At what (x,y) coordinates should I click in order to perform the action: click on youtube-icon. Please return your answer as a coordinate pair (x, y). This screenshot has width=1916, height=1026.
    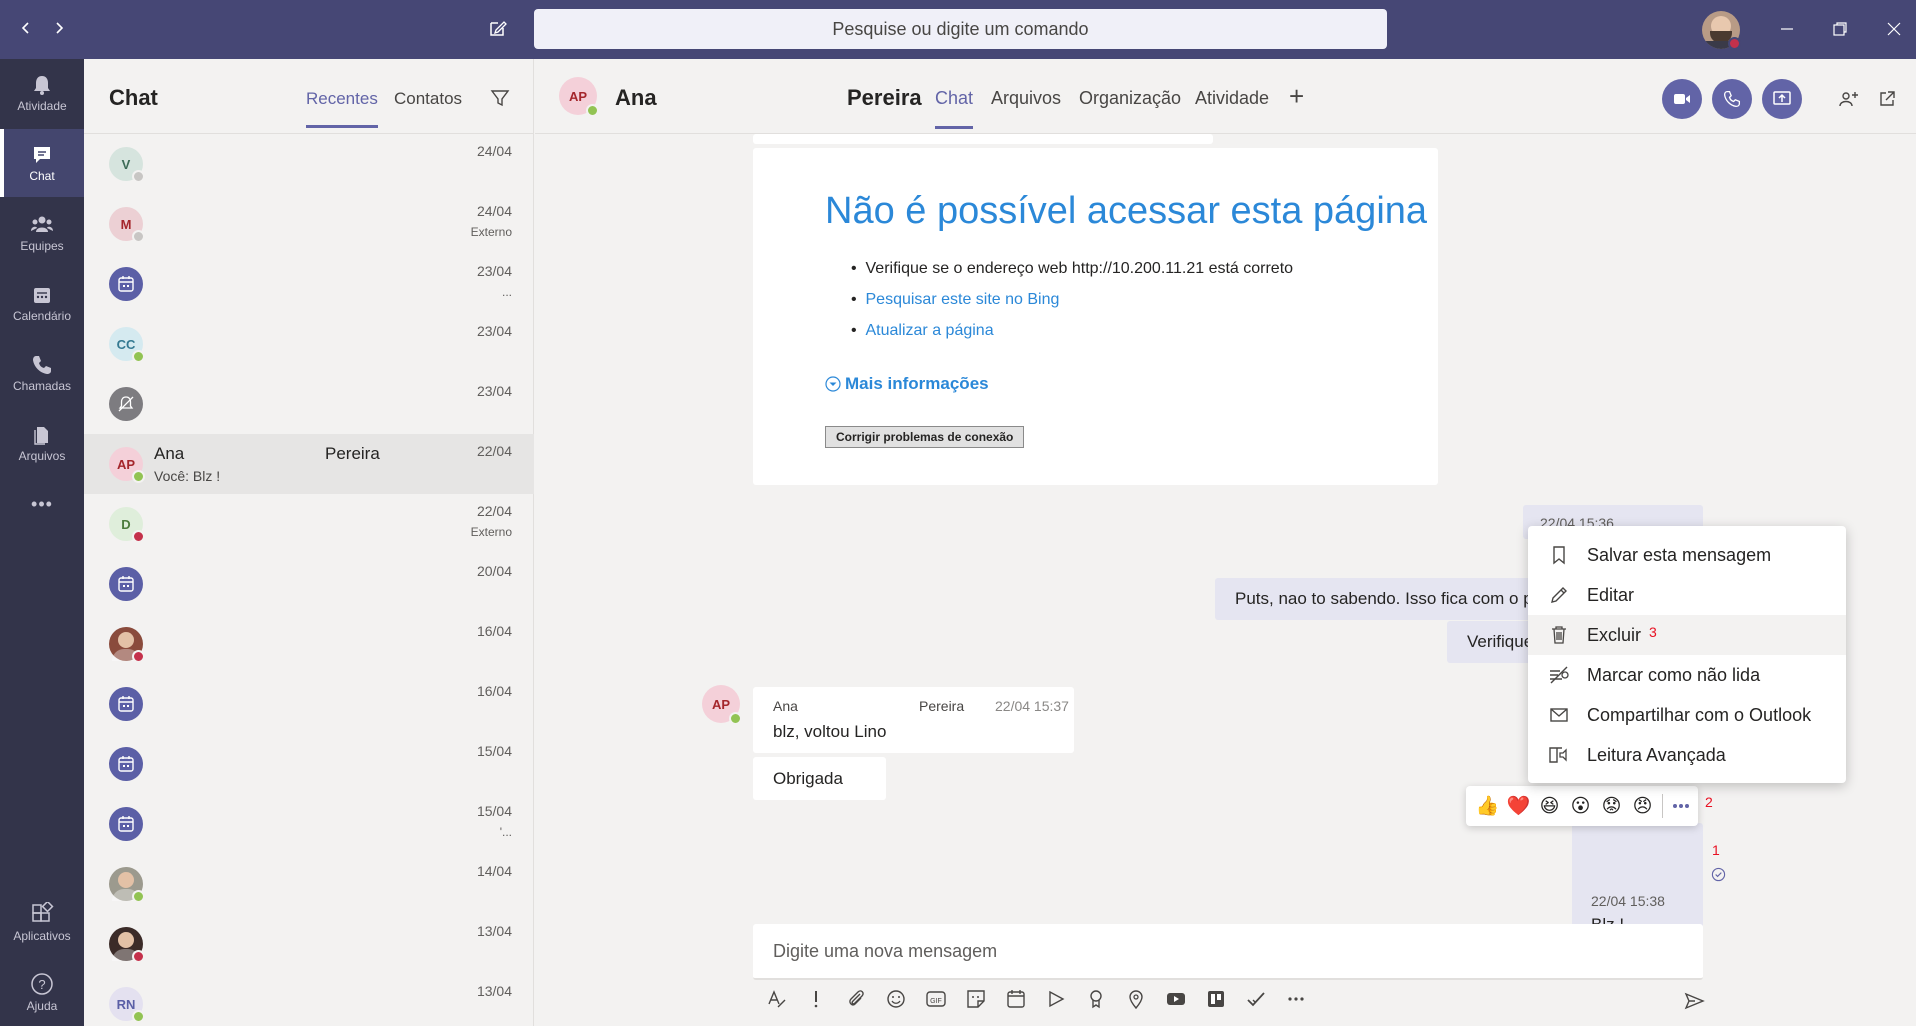
    Looking at the image, I should click on (1176, 999).